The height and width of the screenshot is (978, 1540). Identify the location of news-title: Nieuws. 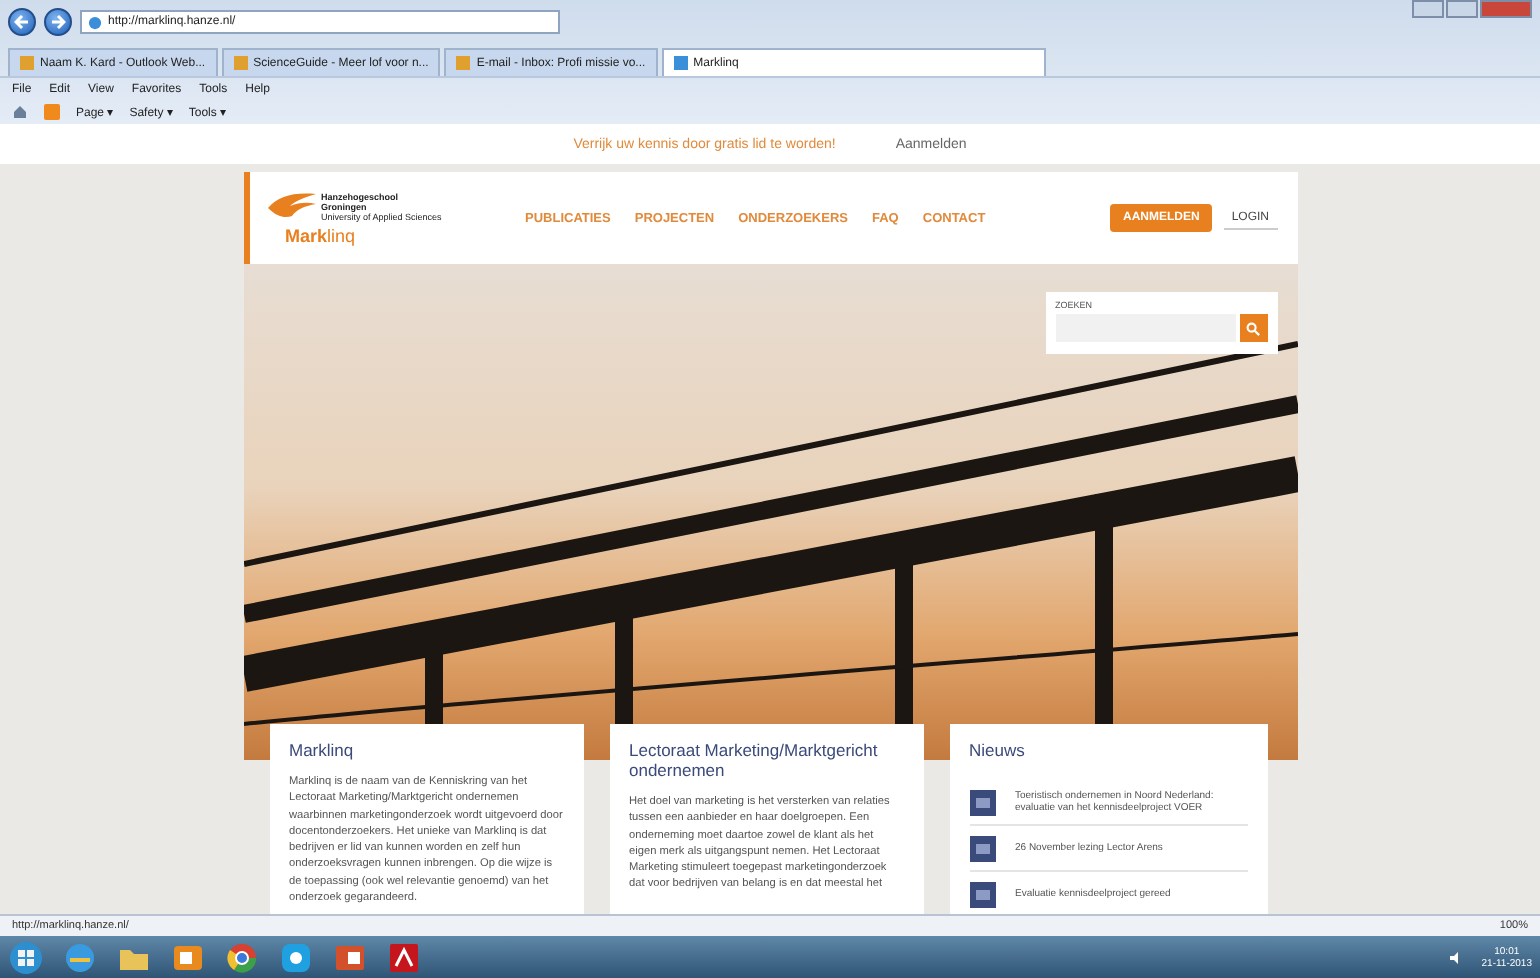
(998, 750).